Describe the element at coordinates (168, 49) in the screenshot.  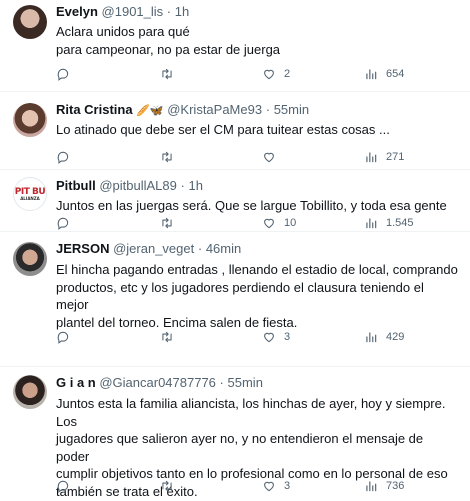
I see `tweet-text-line: para campeonar, no pa estar de juerga` at that location.